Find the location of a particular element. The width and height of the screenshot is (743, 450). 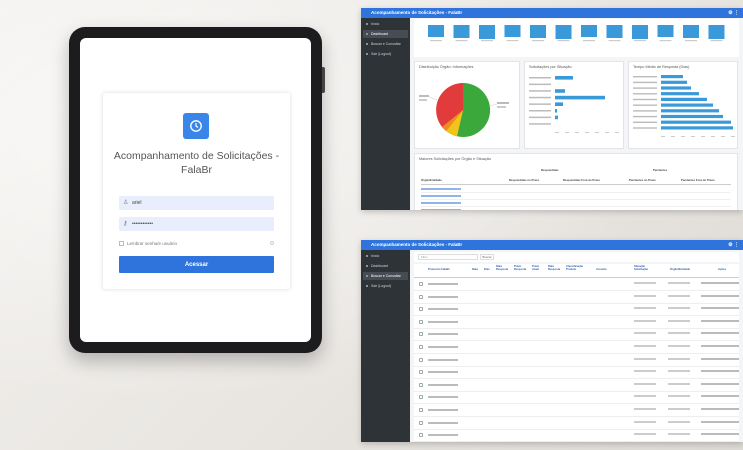

filter-input: Filtro is located at coordinates (448, 257).